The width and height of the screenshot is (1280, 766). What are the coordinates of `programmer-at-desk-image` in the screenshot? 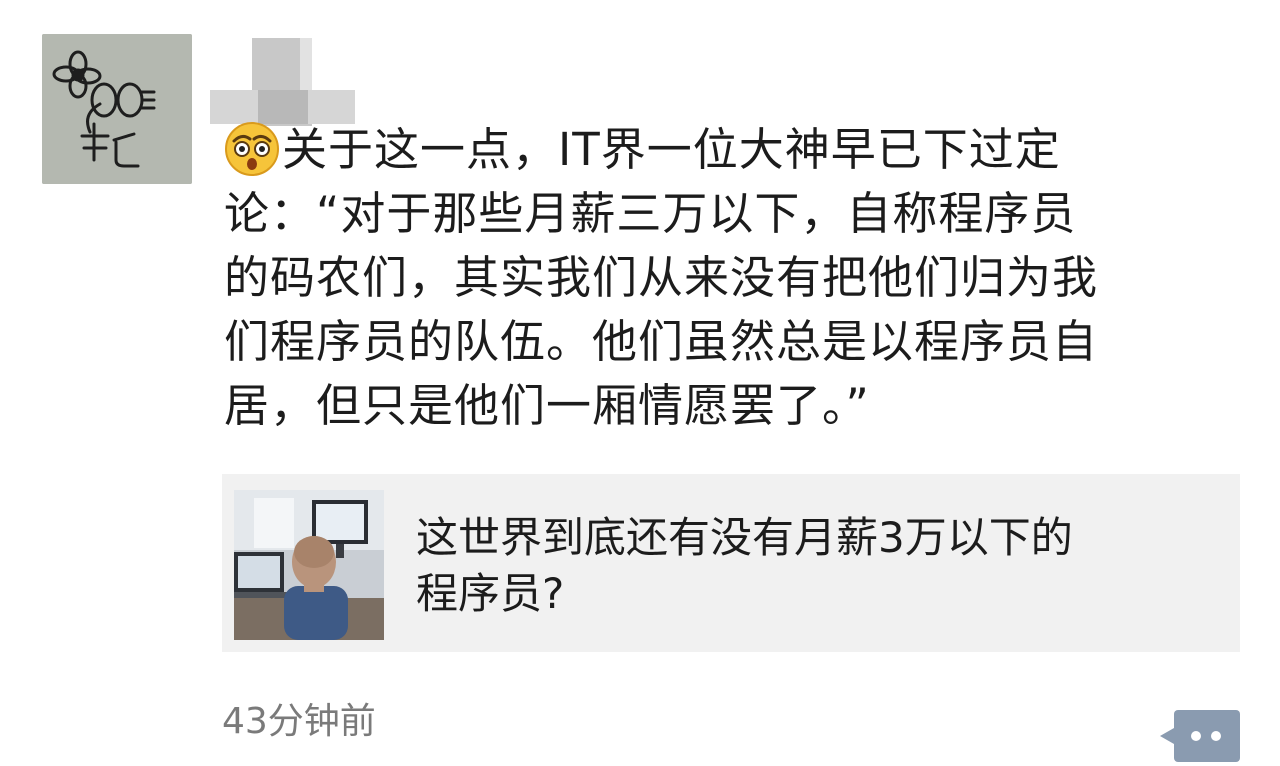 It's located at (309, 565).